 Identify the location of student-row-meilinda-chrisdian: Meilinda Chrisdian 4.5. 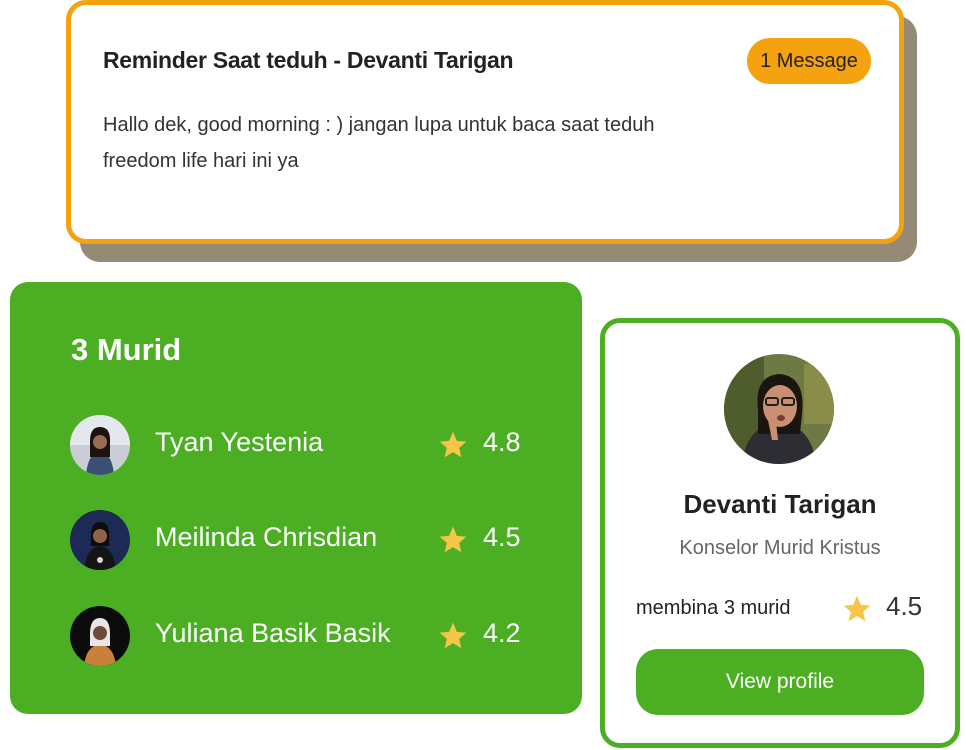
(305, 540).